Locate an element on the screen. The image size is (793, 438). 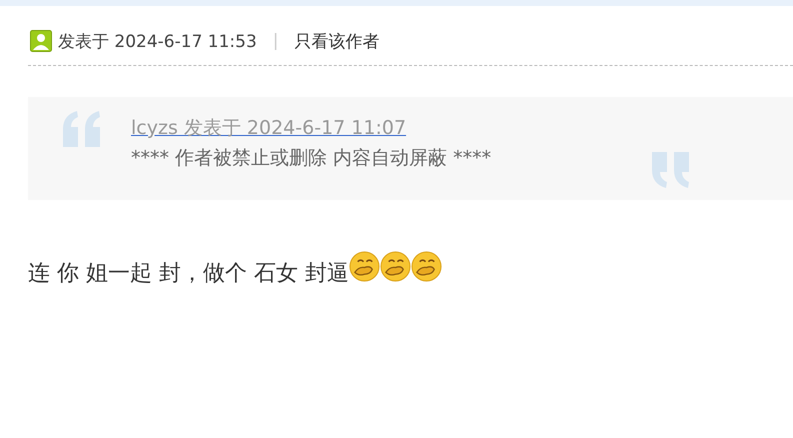
user-icon is located at coordinates (41, 41).